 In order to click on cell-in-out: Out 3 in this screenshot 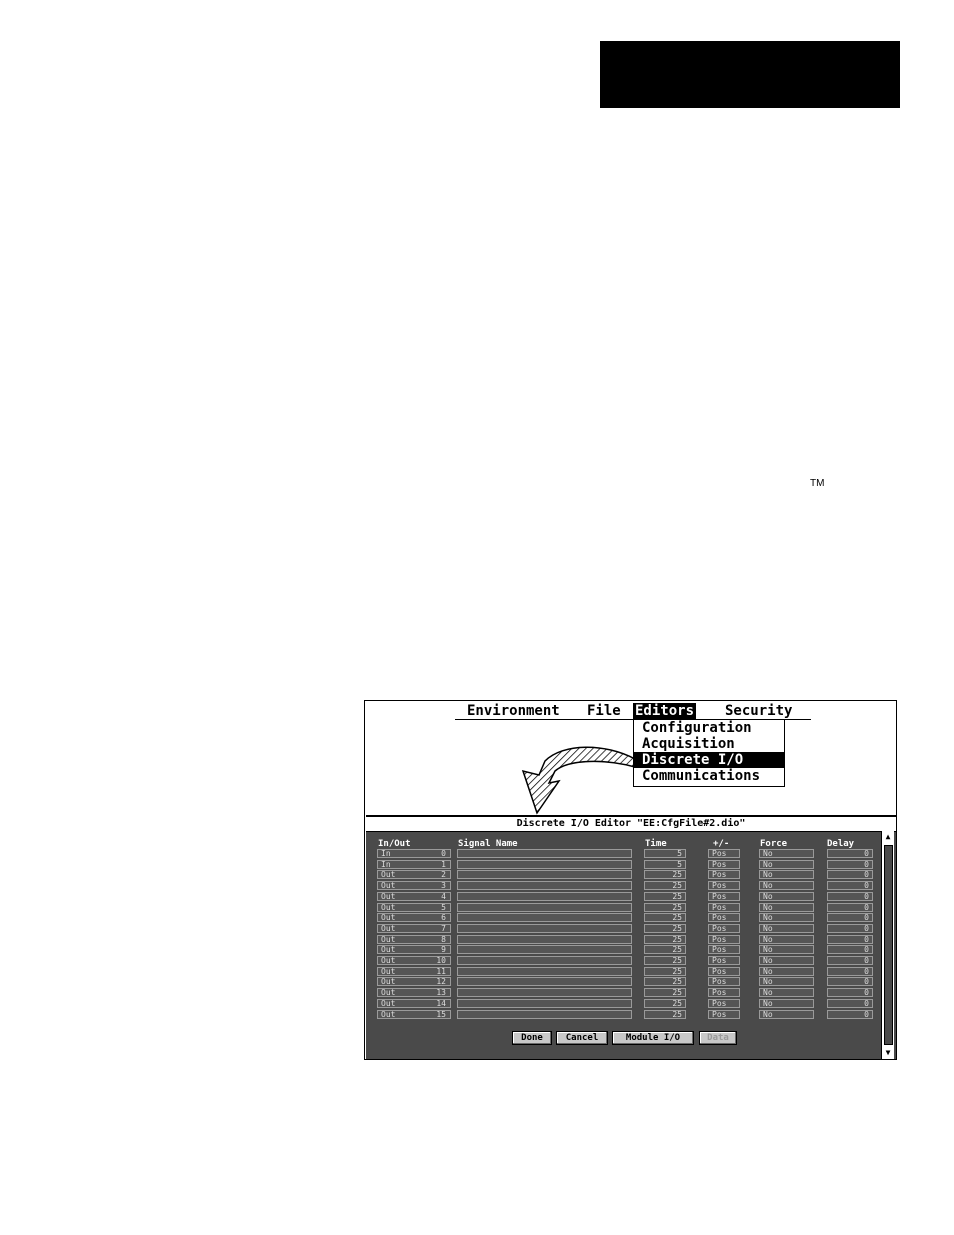, I will do `click(414, 886)`.